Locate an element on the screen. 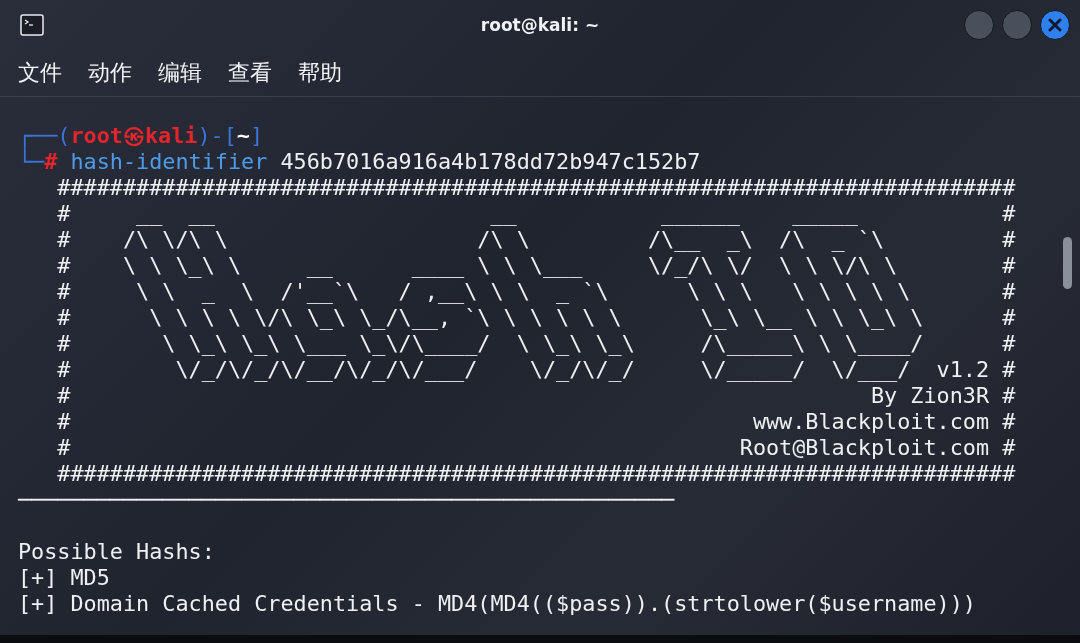 The image size is (1080, 643). window-title: root@kali: ~ is located at coordinates (540, 25).